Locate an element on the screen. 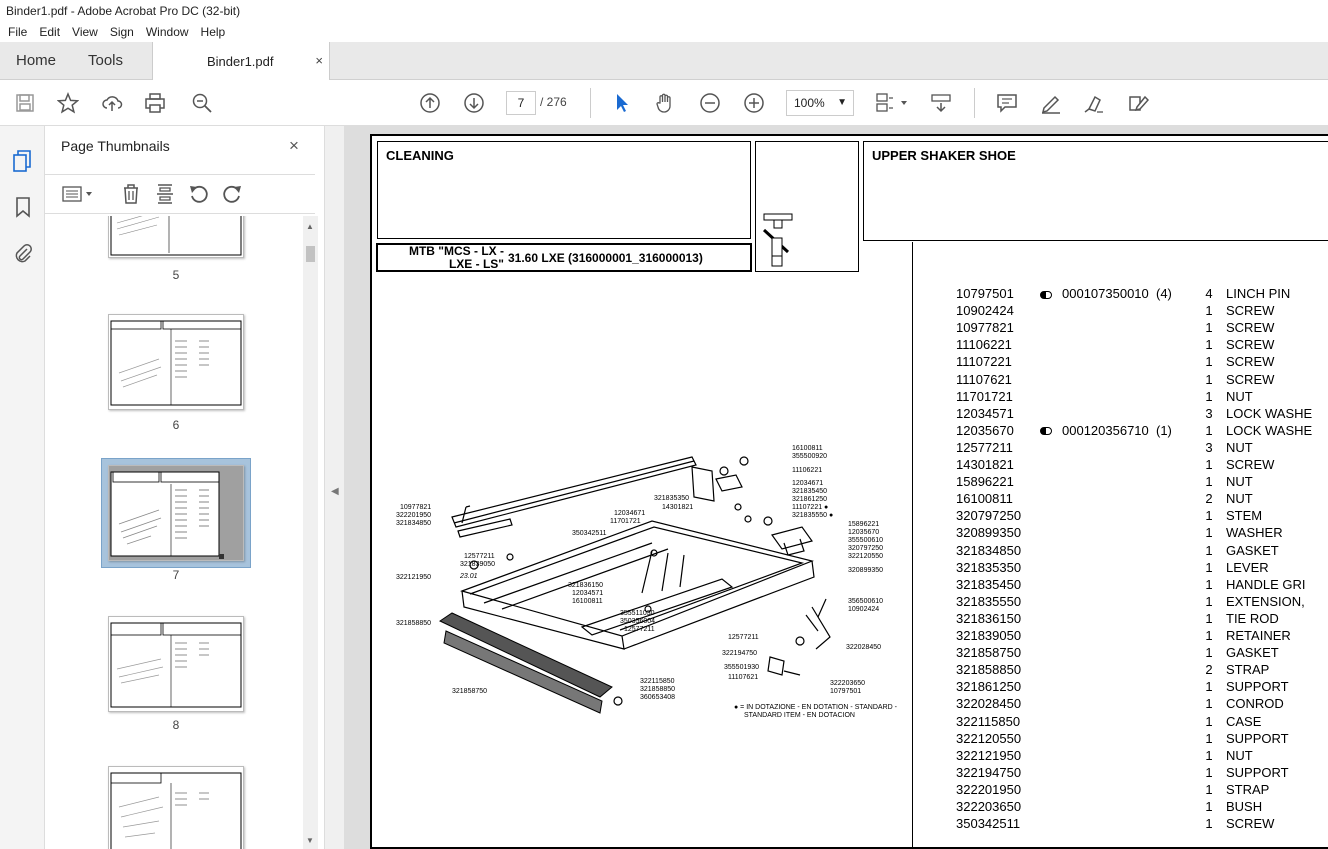 The width and height of the screenshot is (1328, 849). options-menu-icon is located at coordinates (78, 194).